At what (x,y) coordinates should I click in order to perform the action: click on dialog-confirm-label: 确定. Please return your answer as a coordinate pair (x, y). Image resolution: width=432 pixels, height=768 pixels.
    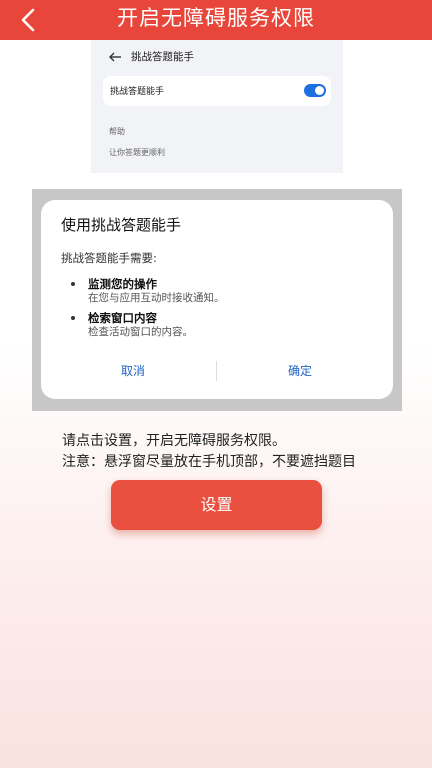
    Looking at the image, I should click on (299, 371).